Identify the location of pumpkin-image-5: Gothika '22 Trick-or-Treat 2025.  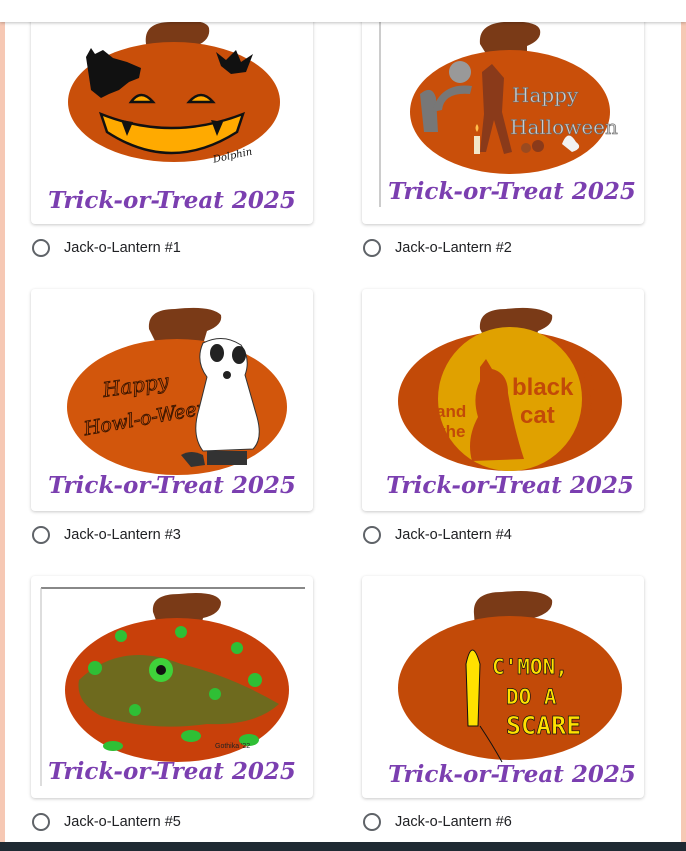
(172, 687).